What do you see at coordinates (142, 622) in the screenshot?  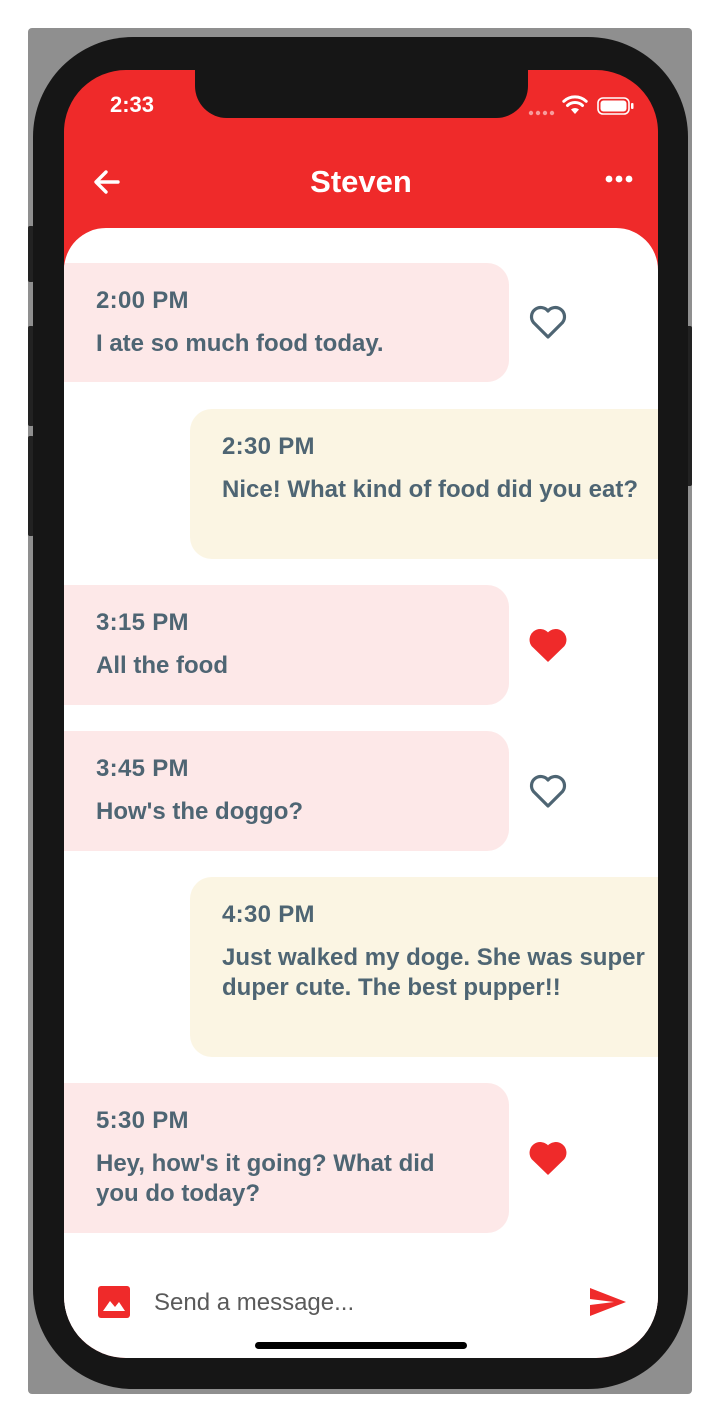 I see `message-time: 3:15 PM` at bounding box center [142, 622].